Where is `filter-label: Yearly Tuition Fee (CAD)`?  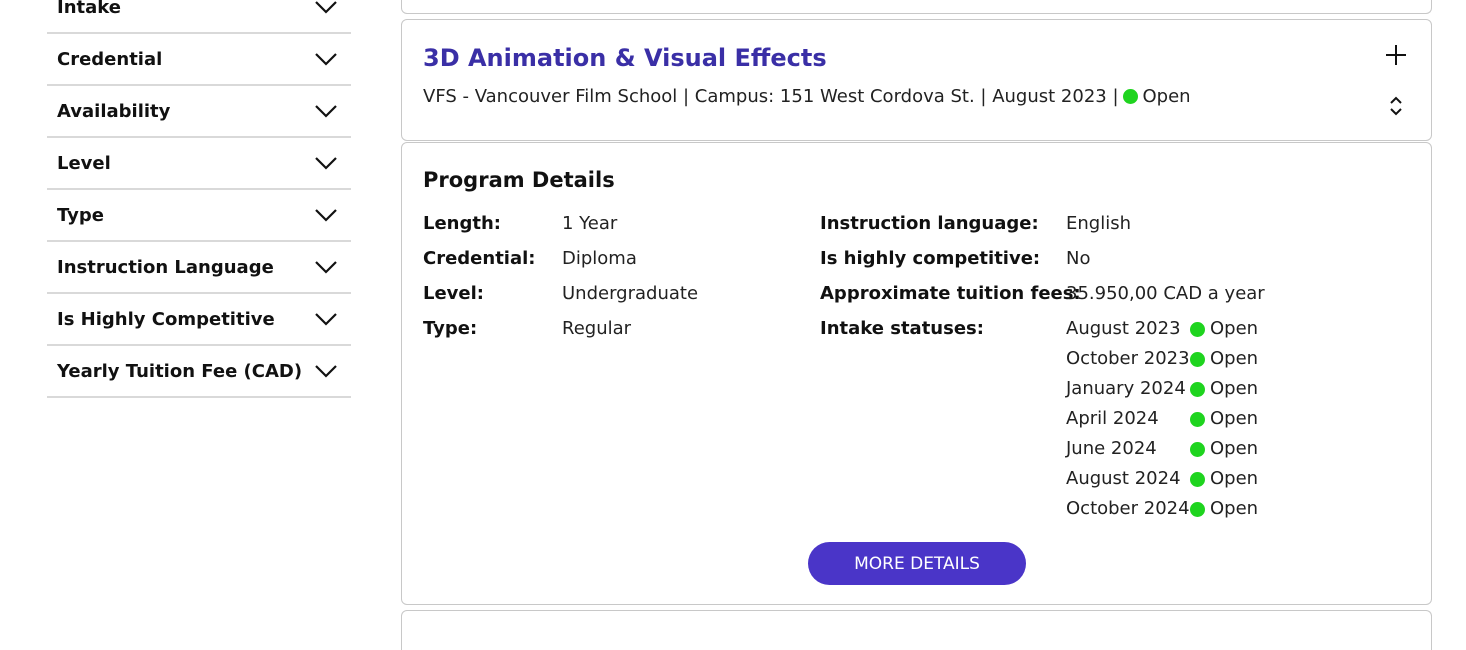
filter-label: Yearly Tuition Fee (CAD) is located at coordinates (180, 371).